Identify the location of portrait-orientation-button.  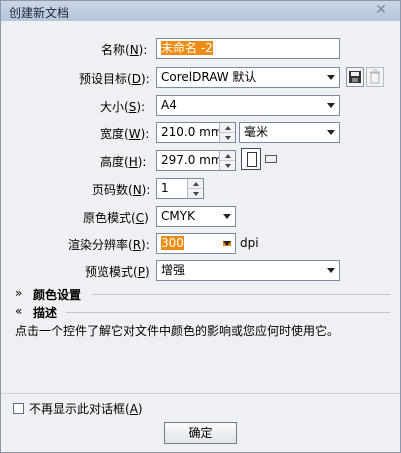
(251, 159).